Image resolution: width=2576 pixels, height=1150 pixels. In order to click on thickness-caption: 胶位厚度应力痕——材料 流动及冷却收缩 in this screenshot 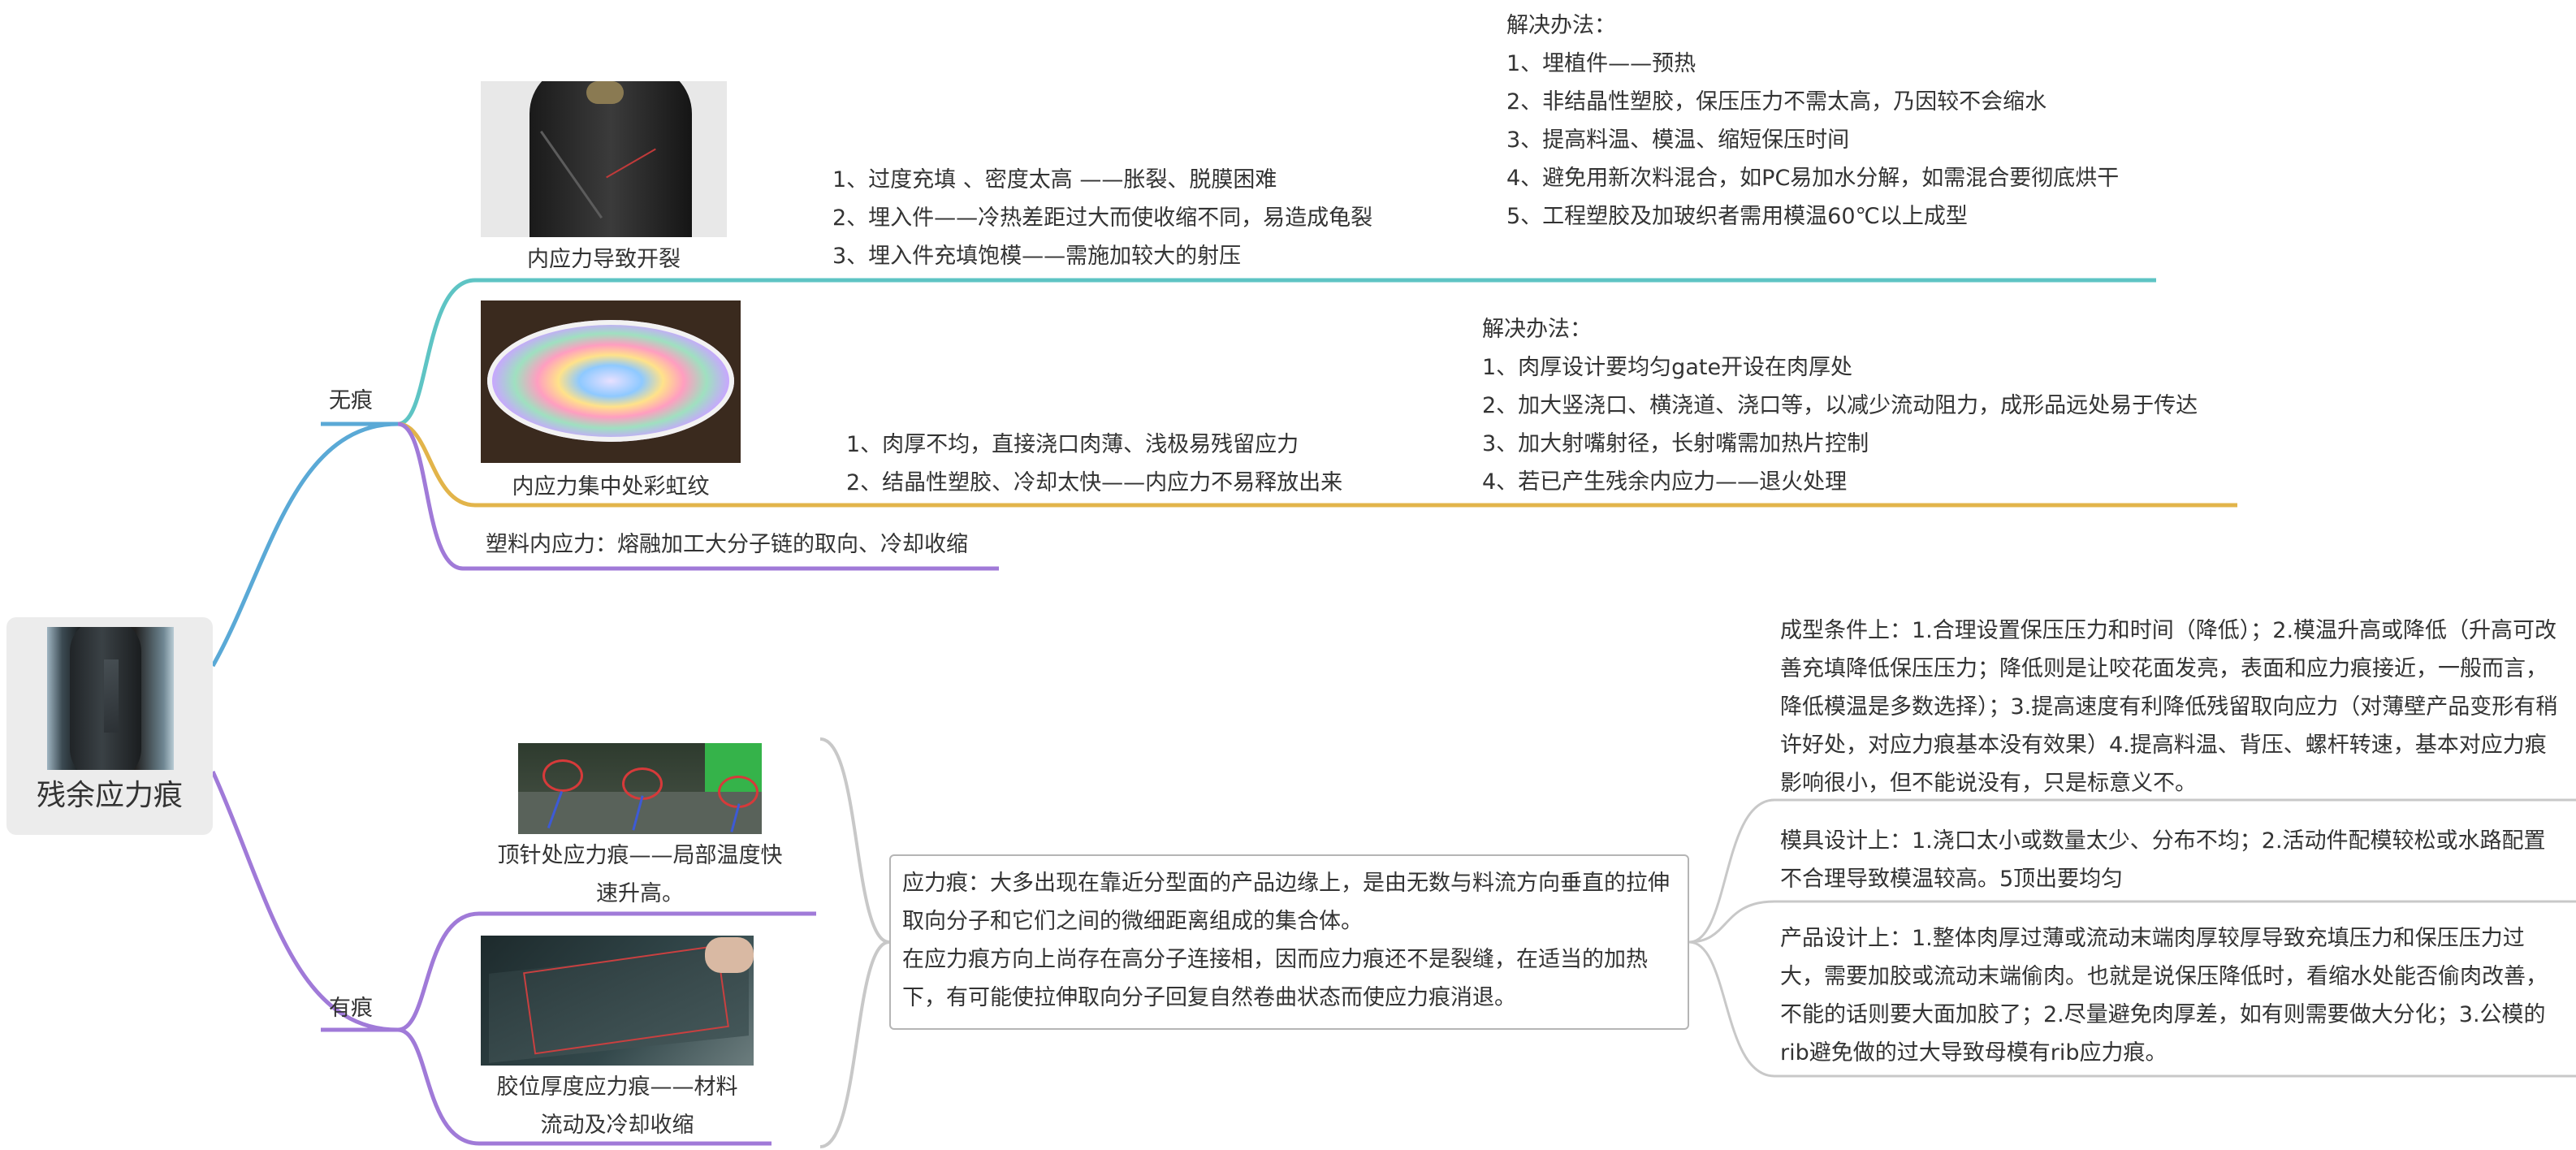, I will do `click(617, 1106)`.